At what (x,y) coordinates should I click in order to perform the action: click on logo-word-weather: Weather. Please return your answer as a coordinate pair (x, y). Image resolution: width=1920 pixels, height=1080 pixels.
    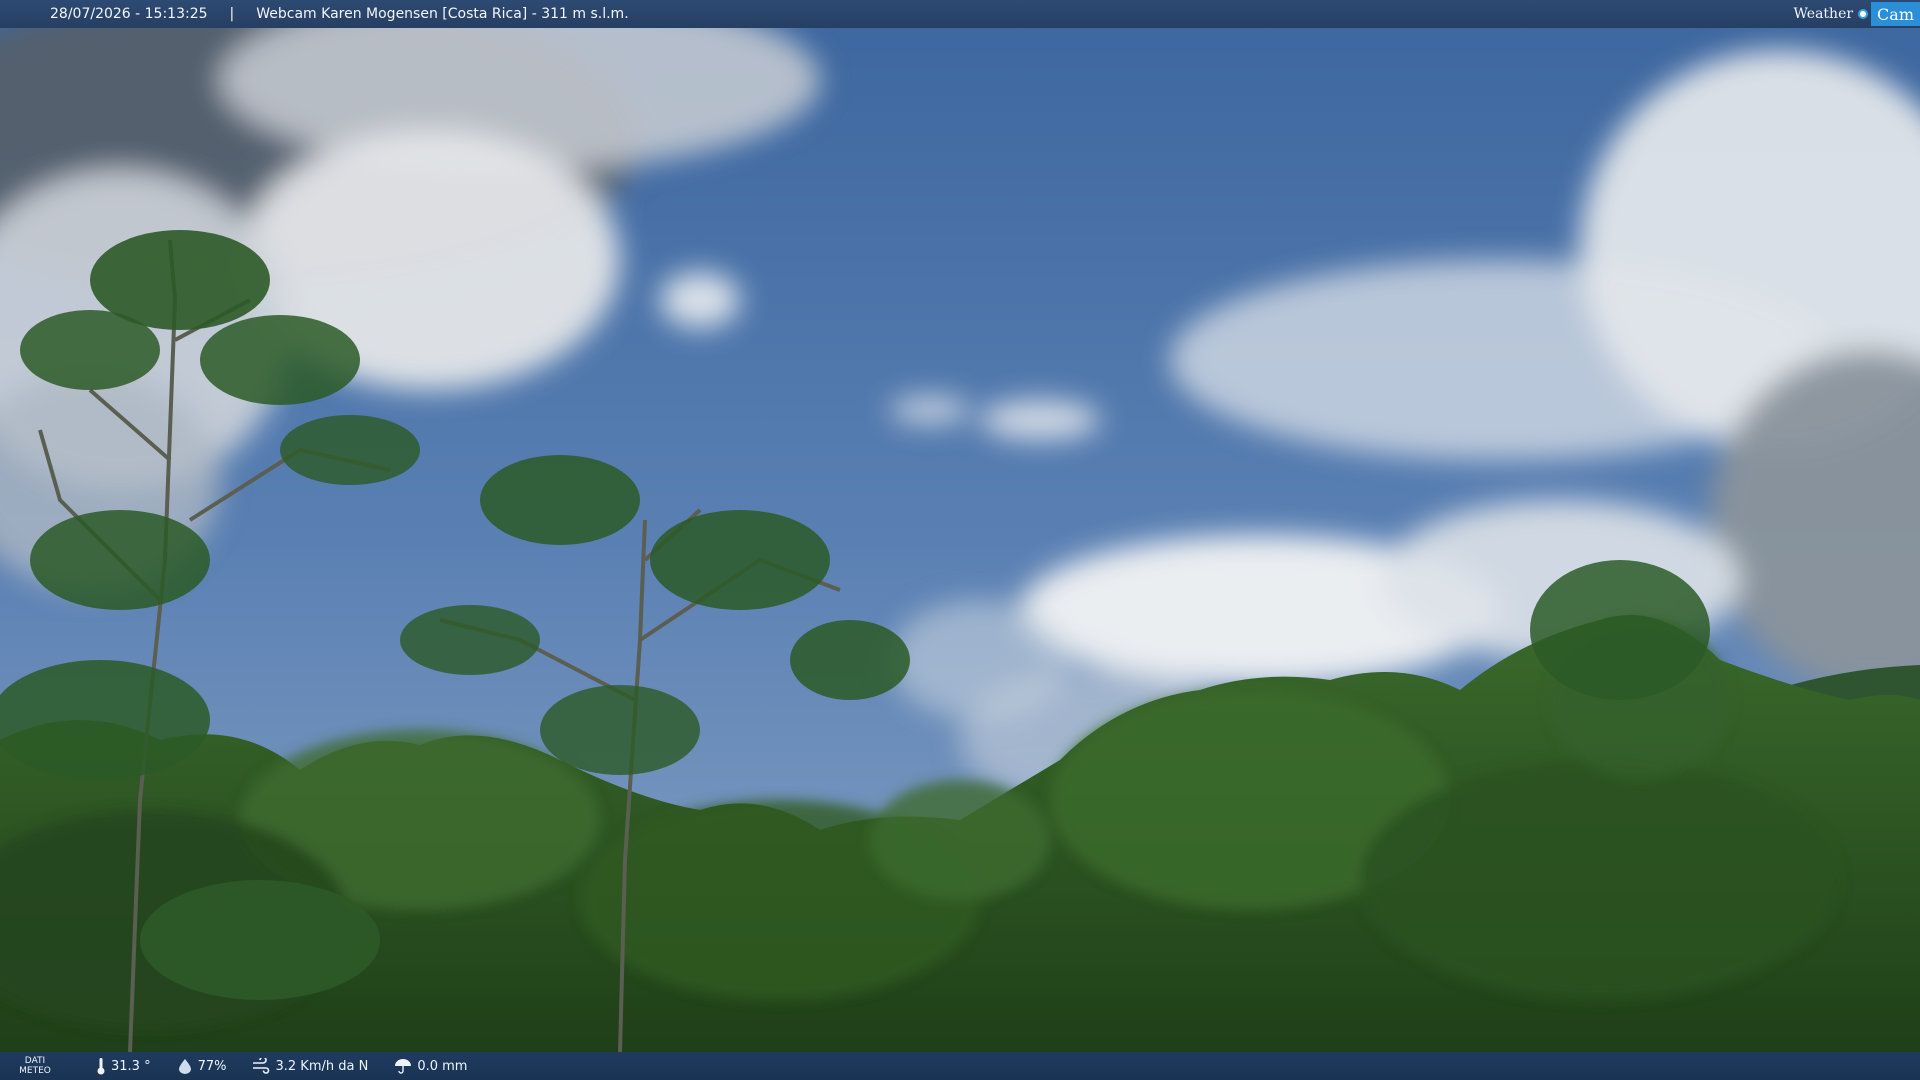
    Looking at the image, I should click on (1823, 14).